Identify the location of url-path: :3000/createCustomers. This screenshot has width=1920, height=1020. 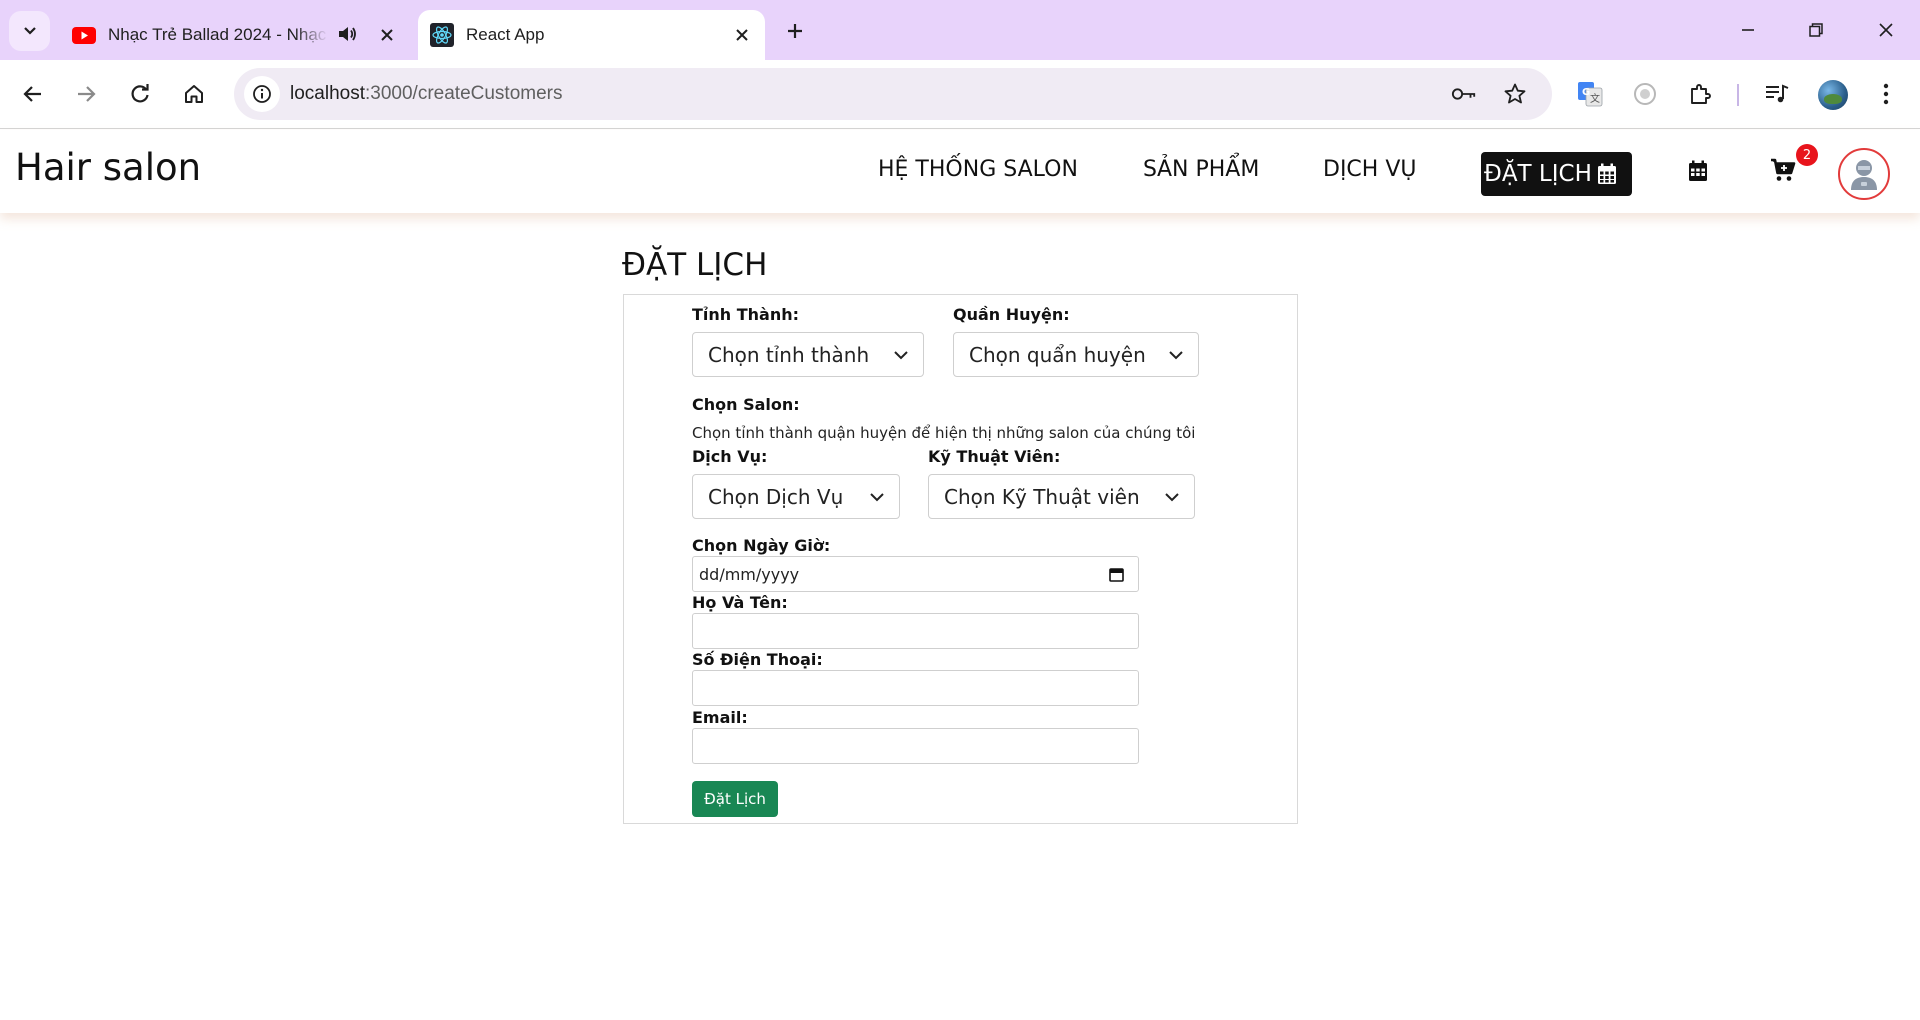
(464, 93).